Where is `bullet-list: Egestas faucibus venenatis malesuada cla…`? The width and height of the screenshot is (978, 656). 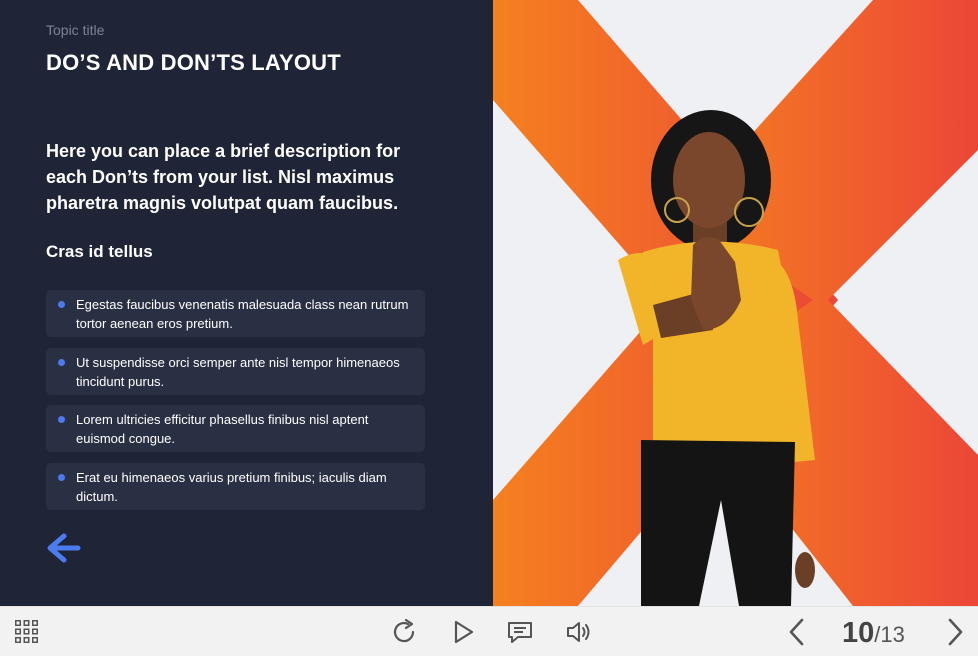
bullet-list: Egestas faucibus venenatis malesuada cla… is located at coordinates (235, 405).